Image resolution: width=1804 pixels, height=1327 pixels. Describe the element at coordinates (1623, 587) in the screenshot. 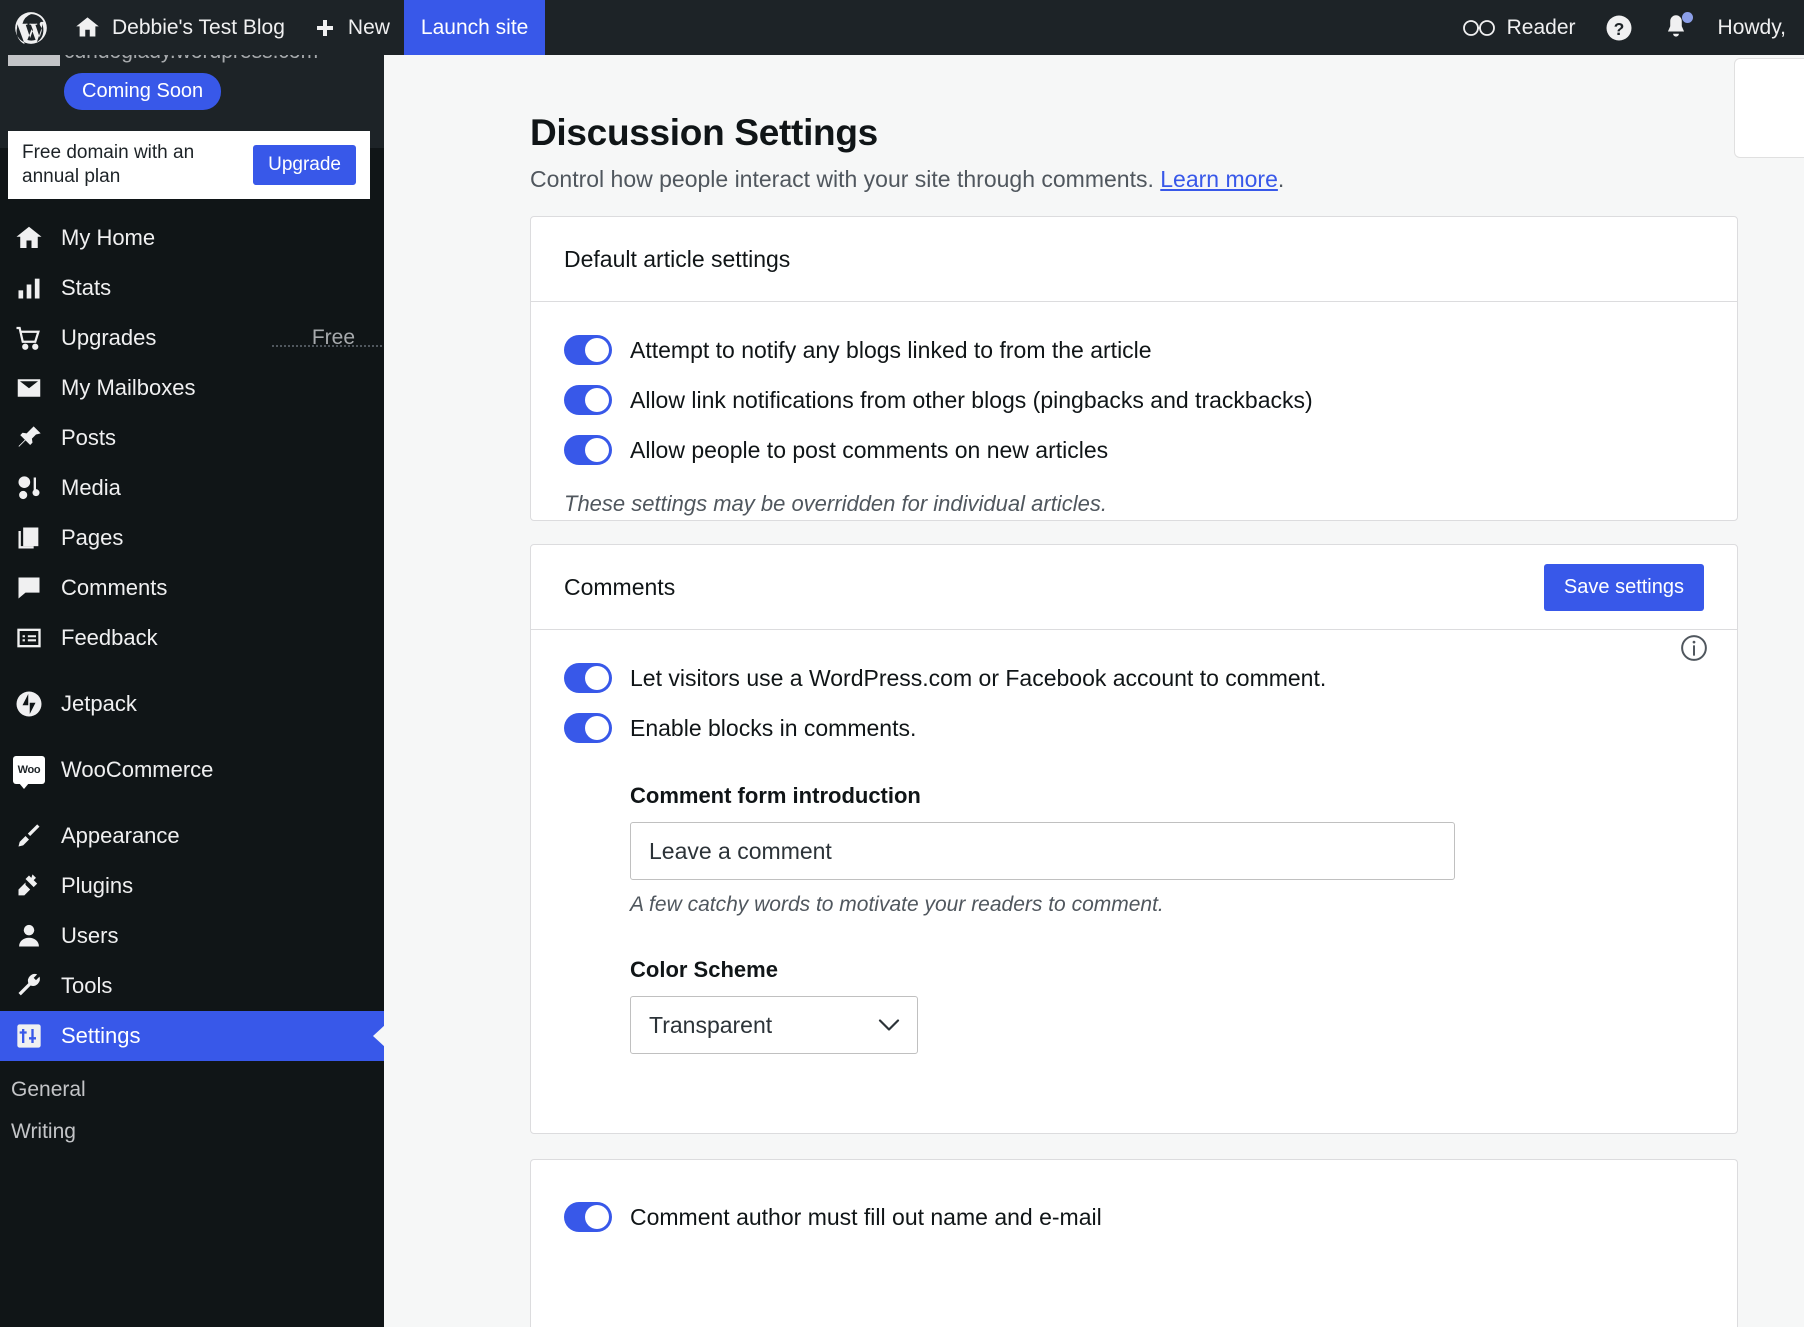

I see `save-settings-button: Save settings` at that location.